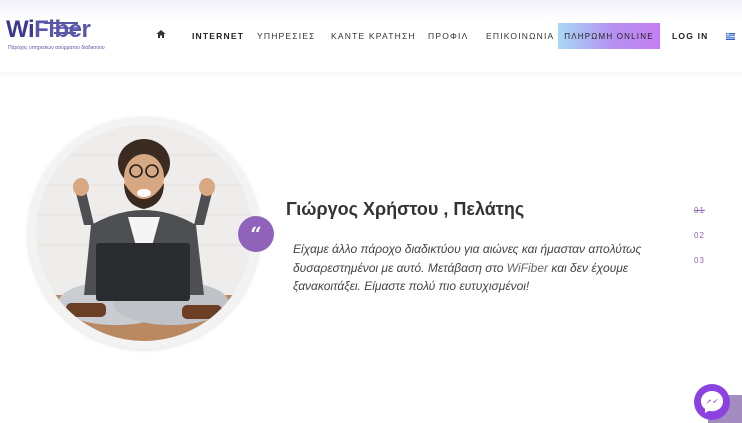 This screenshot has width=742, height=423. I want to click on slide-nav-02: 02, so click(699, 235).